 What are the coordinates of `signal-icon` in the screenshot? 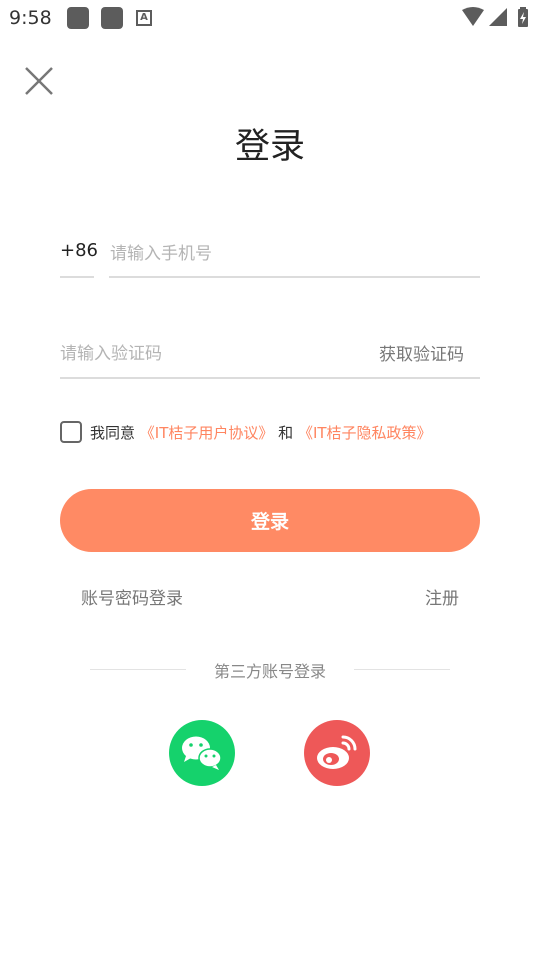 It's located at (498, 17).